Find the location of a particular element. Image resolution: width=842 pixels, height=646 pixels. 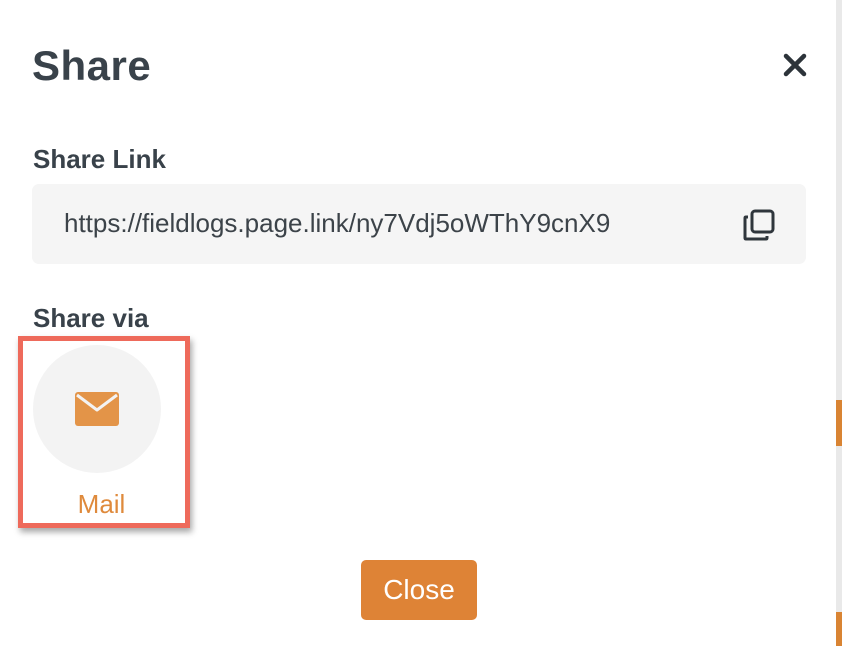

share-link-label: Share Link is located at coordinates (99, 159).